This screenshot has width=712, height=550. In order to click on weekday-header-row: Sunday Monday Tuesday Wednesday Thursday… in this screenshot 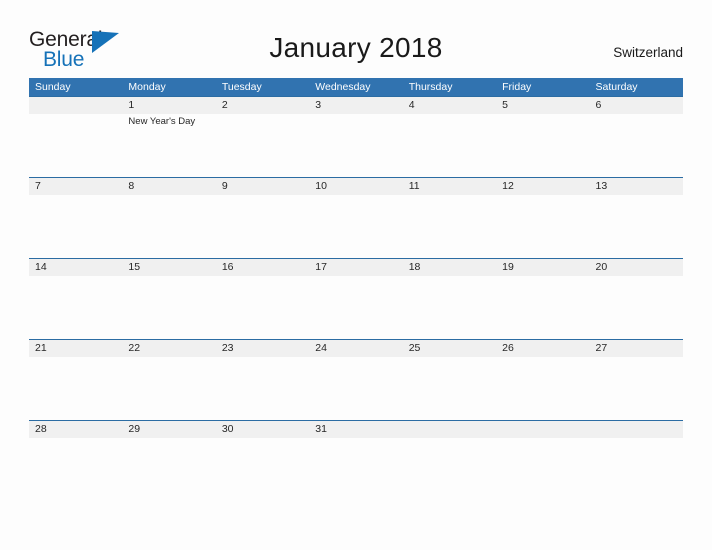, I will do `click(356, 87)`.